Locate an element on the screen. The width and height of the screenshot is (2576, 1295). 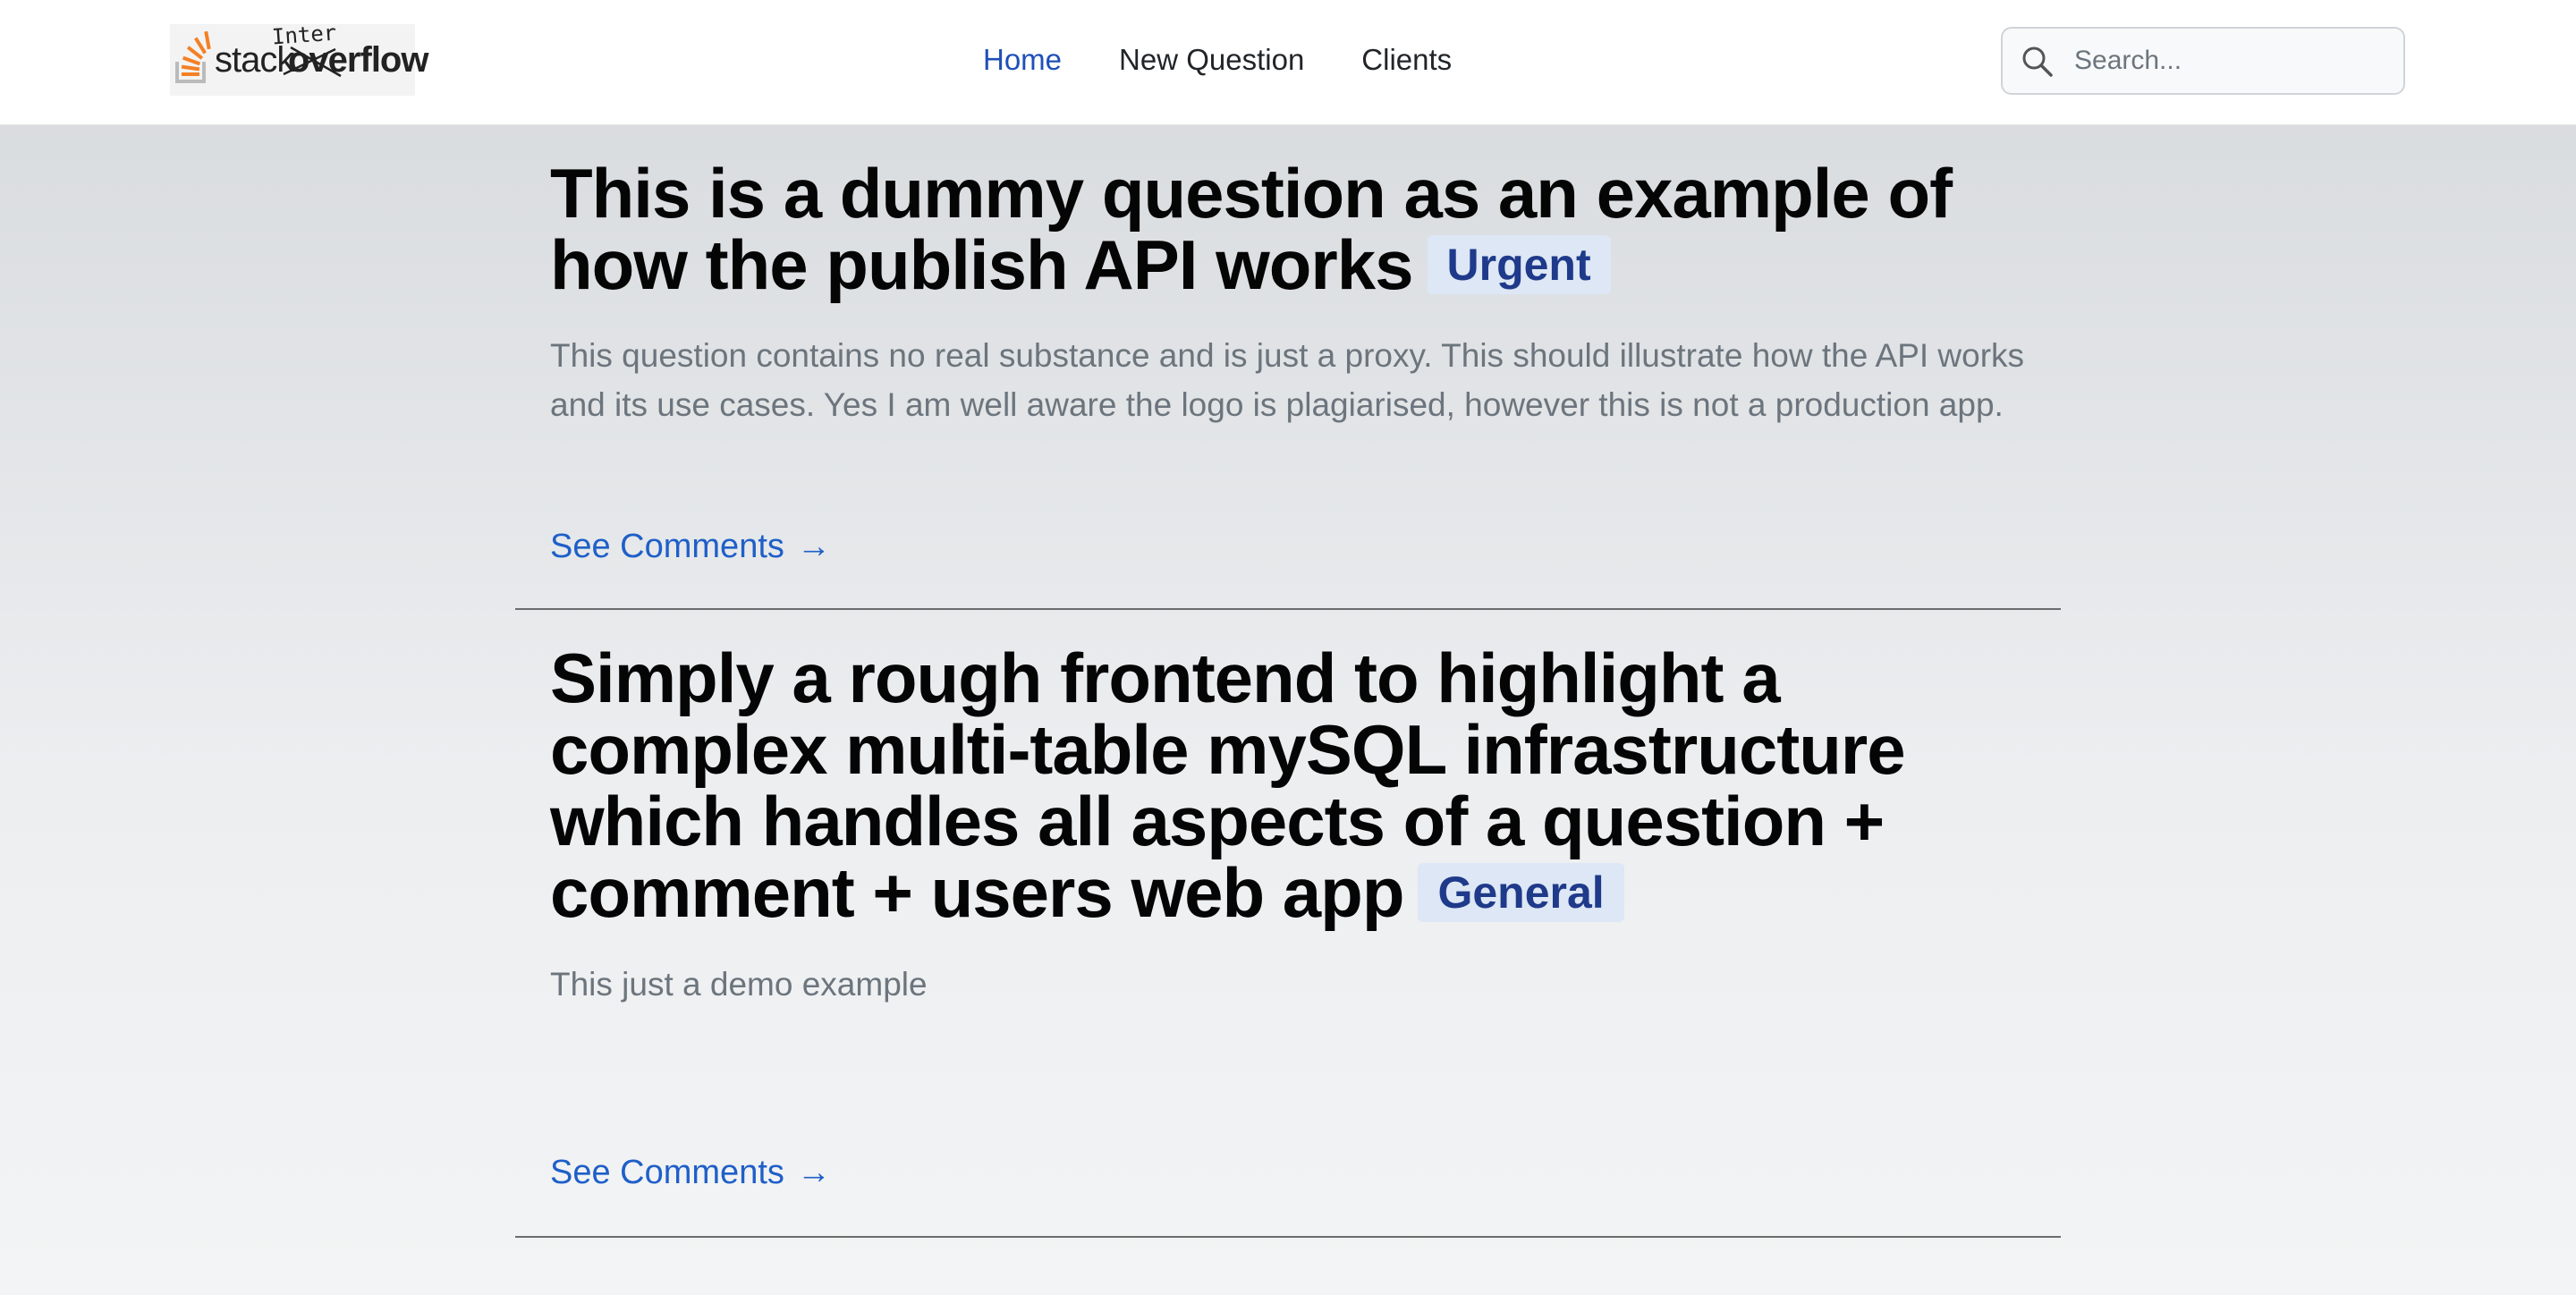
main-nav: Home New Question Clients is located at coordinates (1217, 60).